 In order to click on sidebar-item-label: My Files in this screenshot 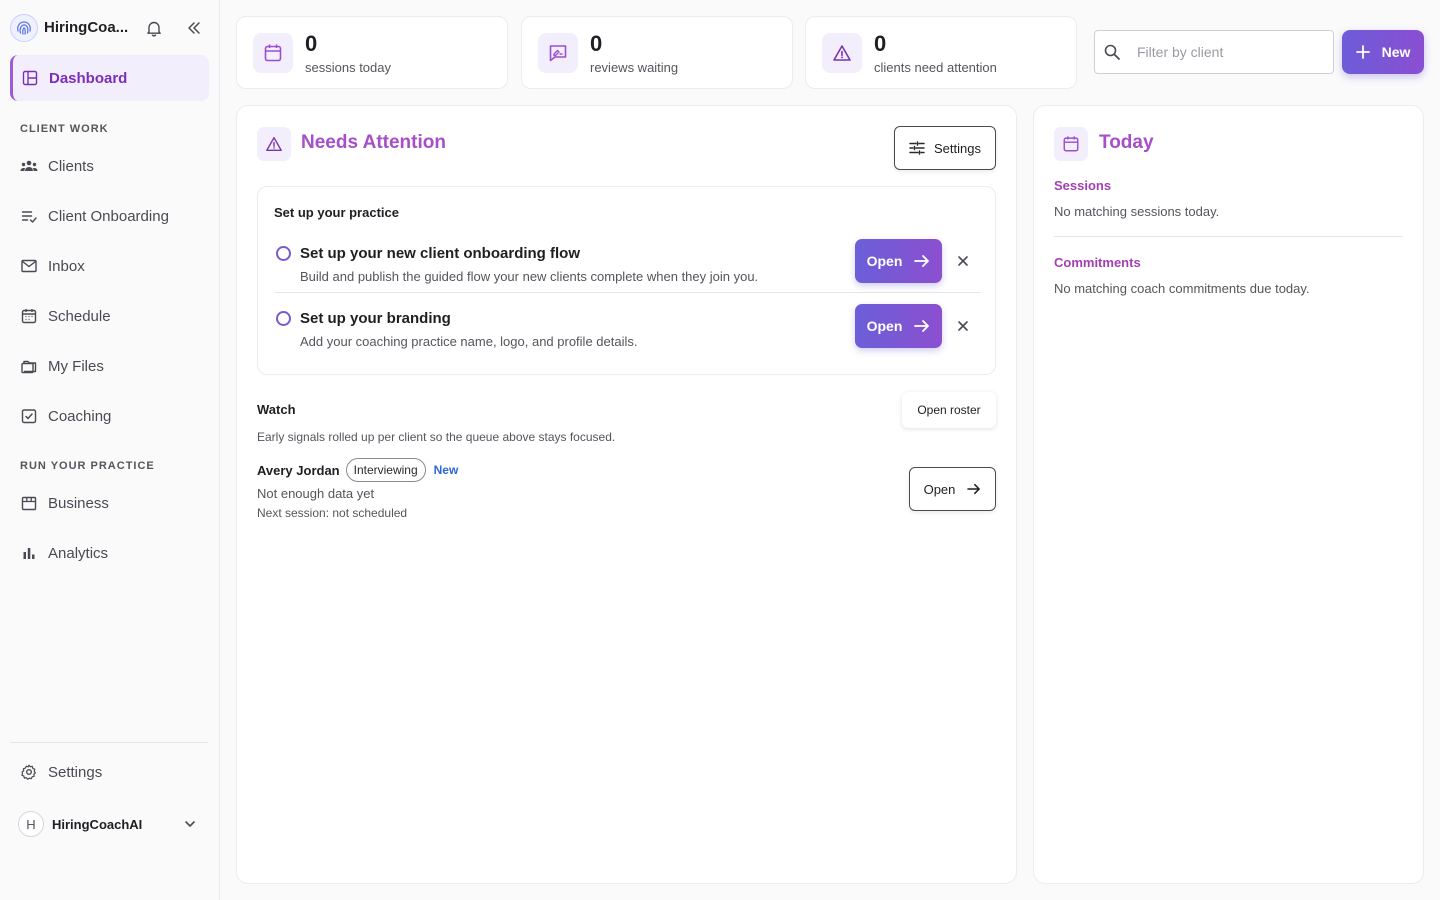, I will do `click(76, 366)`.